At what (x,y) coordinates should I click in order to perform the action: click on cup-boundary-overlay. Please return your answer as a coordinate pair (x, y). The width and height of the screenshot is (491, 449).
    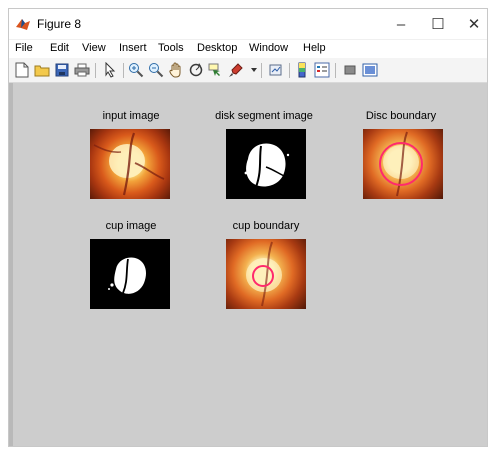
    Looking at the image, I should click on (264, 274).